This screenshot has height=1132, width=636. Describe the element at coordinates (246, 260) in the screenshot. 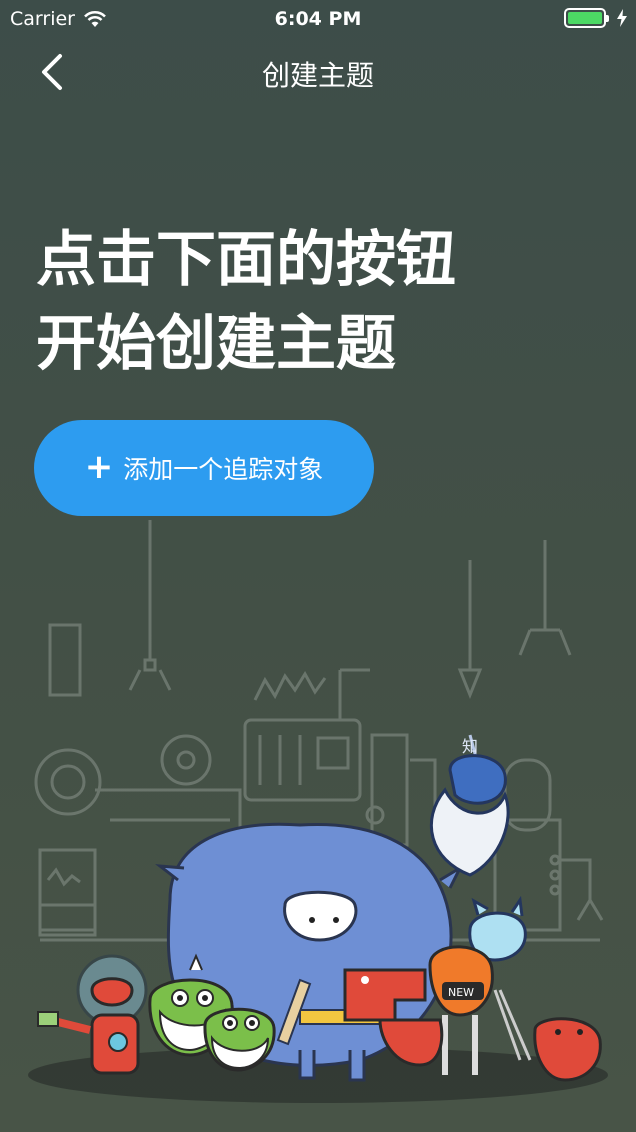

I see `headline-line-1: 点击下面的按钮` at that location.